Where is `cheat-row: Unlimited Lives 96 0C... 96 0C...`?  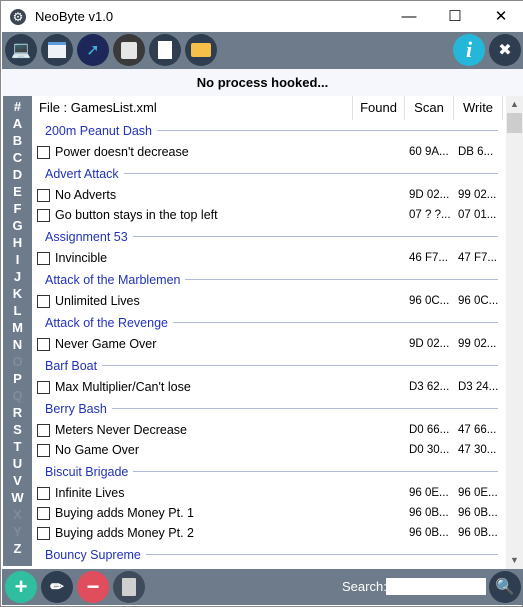 cheat-row: Unlimited Lives 96 0C... 96 0C... is located at coordinates (269, 301).